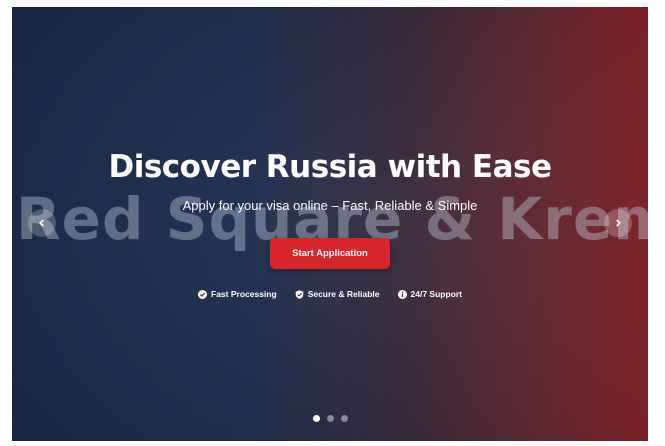 The height and width of the screenshot is (446, 665). Describe the element at coordinates (402, 294) in the screenshot. I see `info-circle-icon` at that location.